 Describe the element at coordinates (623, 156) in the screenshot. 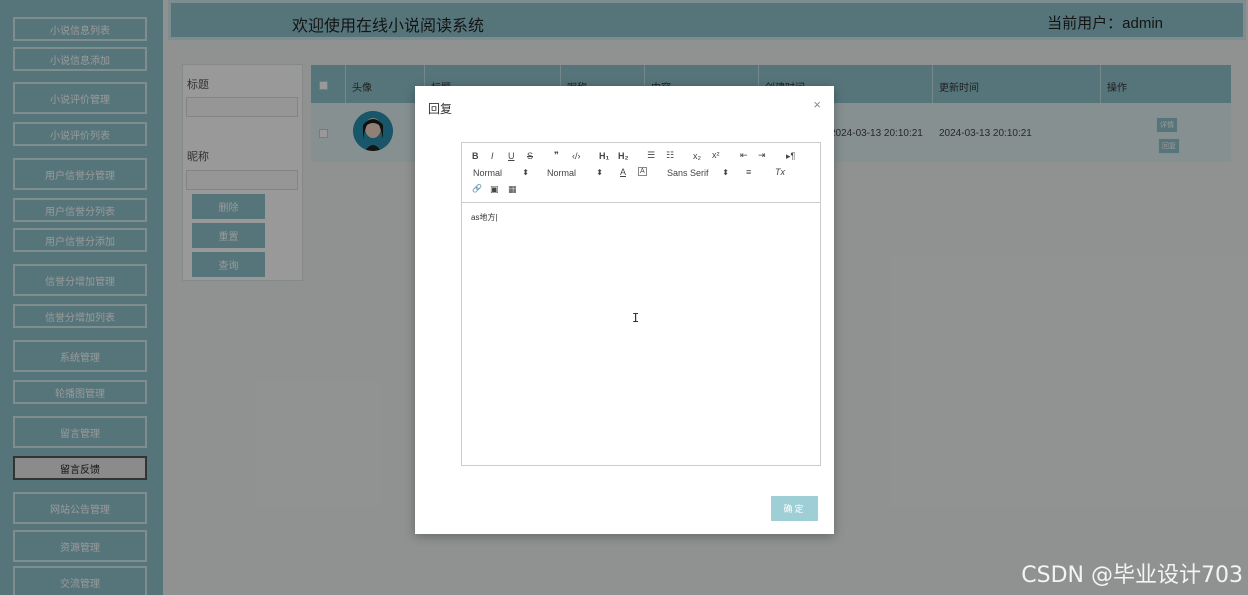

I see `header-2-button: H₂` at that location.